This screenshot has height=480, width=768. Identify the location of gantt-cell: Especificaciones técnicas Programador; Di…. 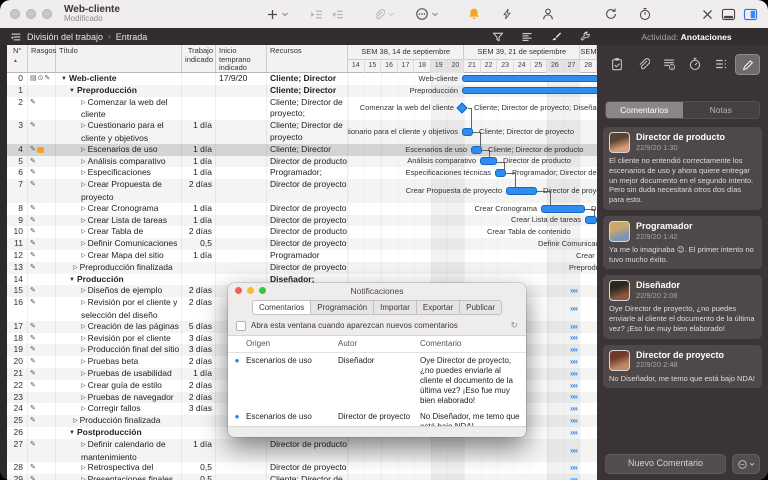
(472, 173).